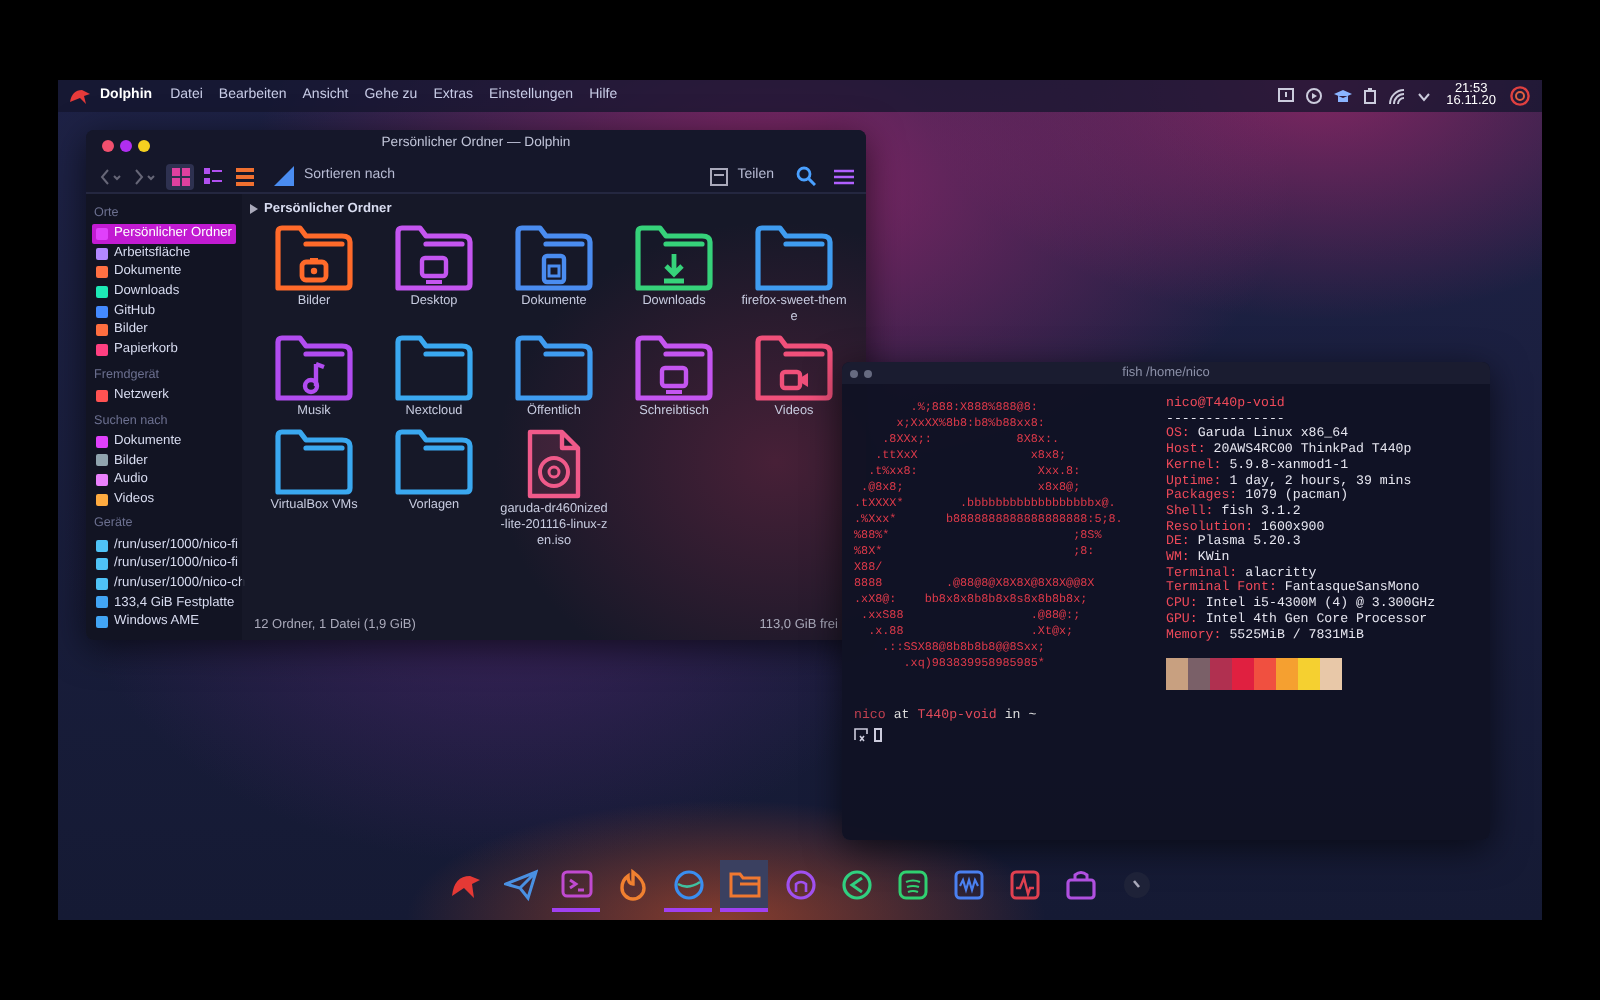  I want to click on flame-icon, so click(632, 884).